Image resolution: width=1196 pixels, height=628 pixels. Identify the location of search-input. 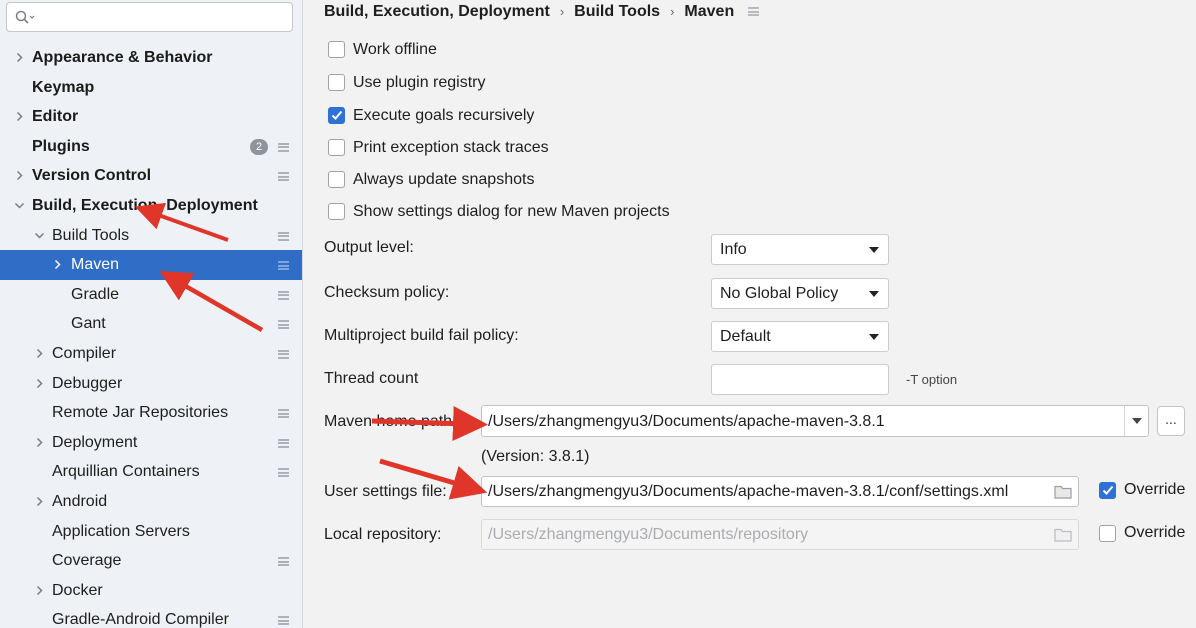
(149, 17).